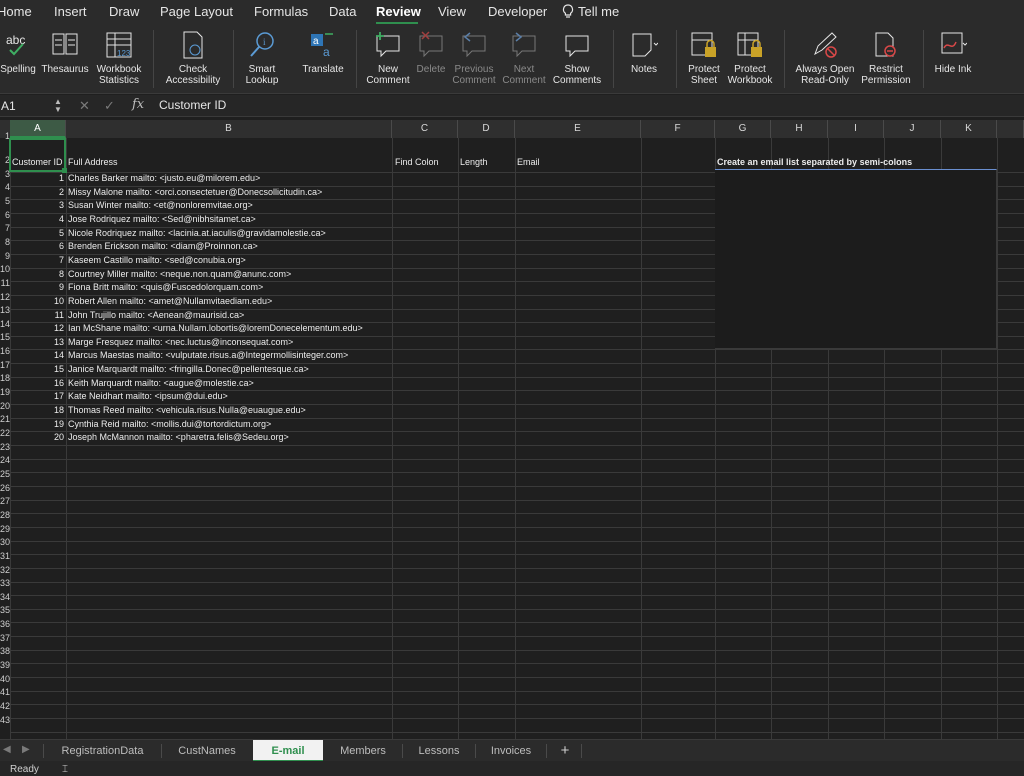 The width and height of the screenshot is (1024, 776). I want to click on name-box-stepper-icon: ▲ ▼, so click(58, 106).